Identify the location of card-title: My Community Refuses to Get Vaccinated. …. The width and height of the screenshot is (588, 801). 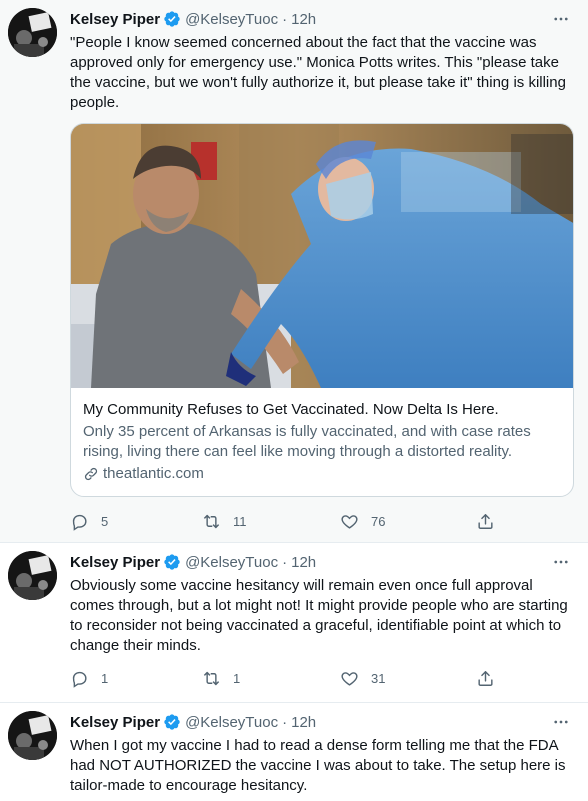
(291, 409).